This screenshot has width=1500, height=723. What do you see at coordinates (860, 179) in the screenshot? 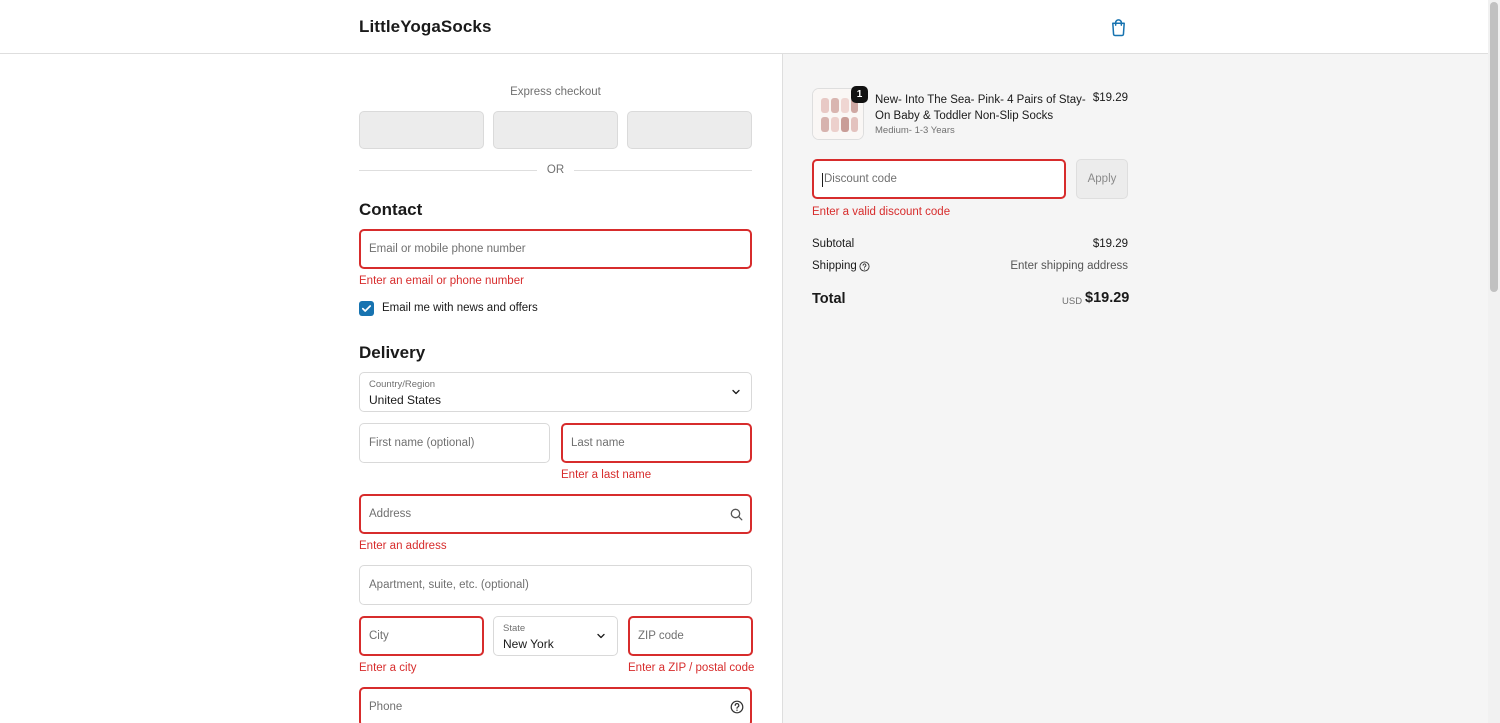
I see `discount-placeholder: Discount code` at bounding box center [860, 179].